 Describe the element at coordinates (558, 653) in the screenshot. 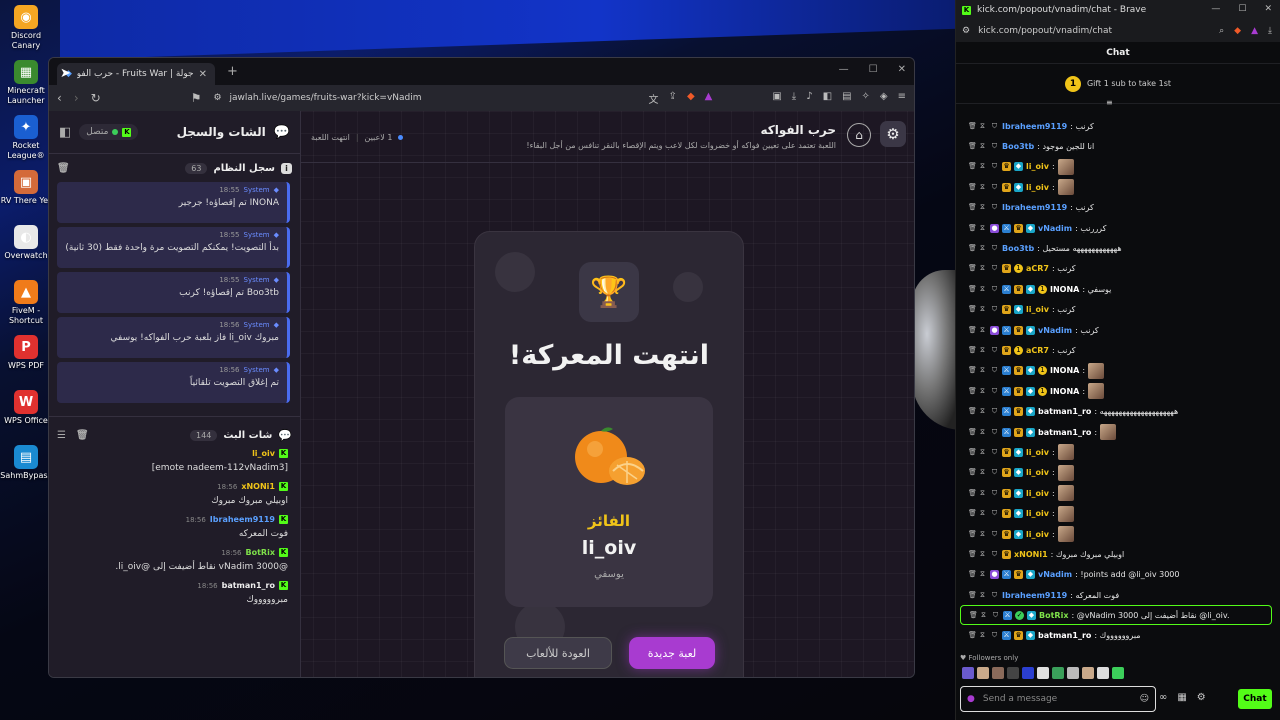

I see `back-to-games-button: العودة للألعاب` at that location.